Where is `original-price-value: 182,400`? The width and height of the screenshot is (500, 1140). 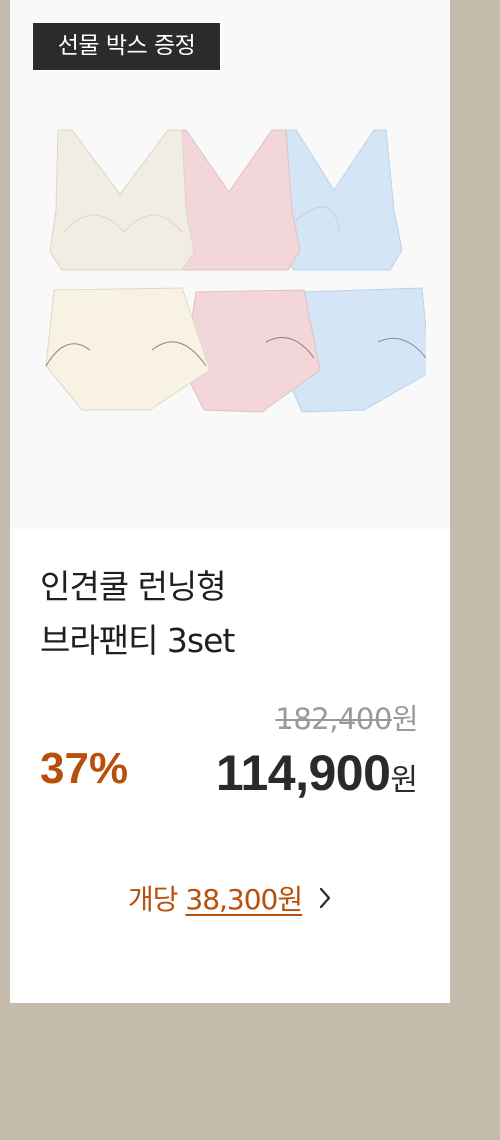
original-price-value: 182,400 is located at coordinates (333, 719).